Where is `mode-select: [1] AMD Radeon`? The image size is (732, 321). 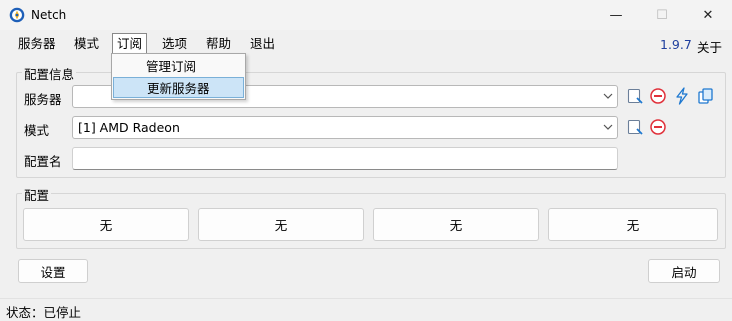 mode-select: [1] AMD Radeon is located at coordinates (345, 127).